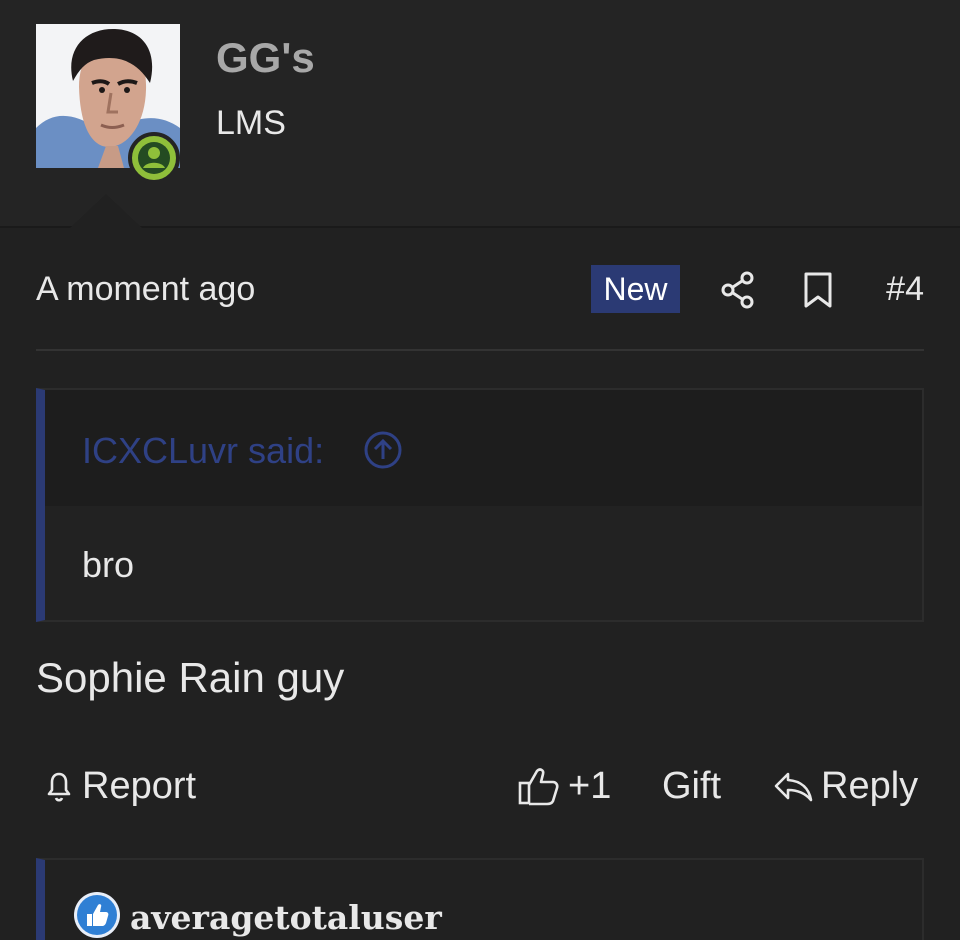 The width and height of the screenshot is (960, 940). What do you see at coordinates (563, 786) in the screenshot?
I see `like-button: +1` at bounding box center [563, 786].